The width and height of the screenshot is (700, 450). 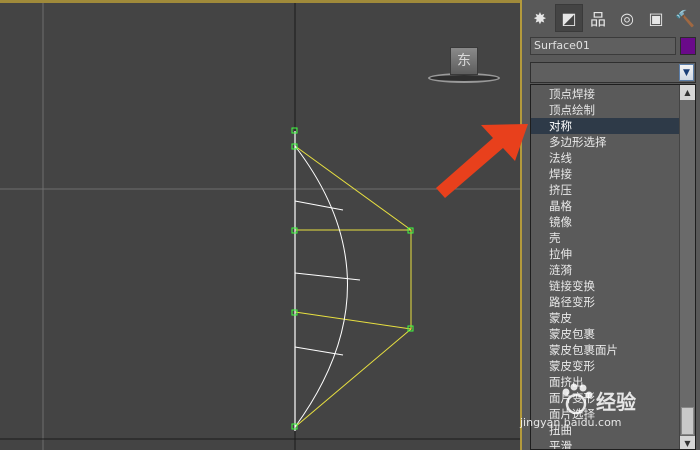 I want to click on annotation-layer, so click(x=482, y=161).